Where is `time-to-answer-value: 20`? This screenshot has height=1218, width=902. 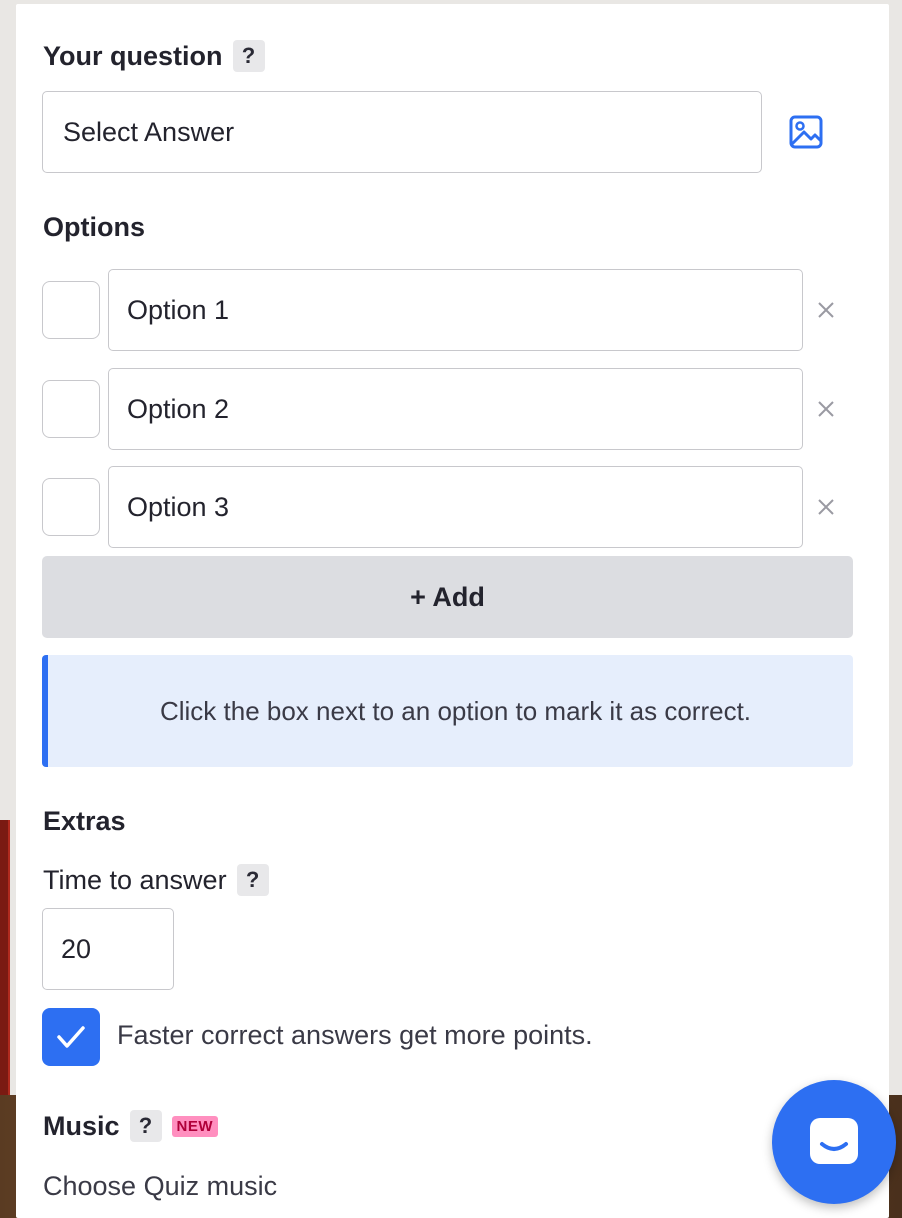
time-to-answer-value: 20 is located at coordinates (76, 948).